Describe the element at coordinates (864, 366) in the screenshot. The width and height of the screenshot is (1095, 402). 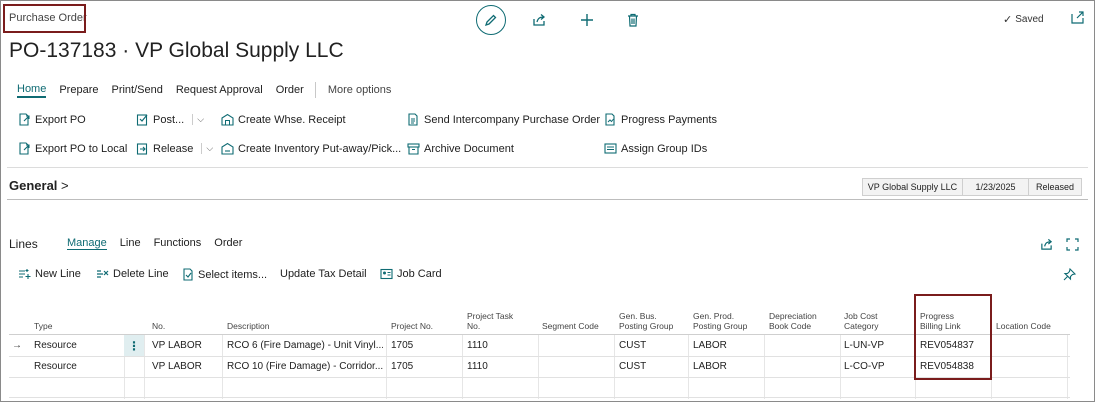
I see `cell-job-cost: L-CO-VP` at that location.